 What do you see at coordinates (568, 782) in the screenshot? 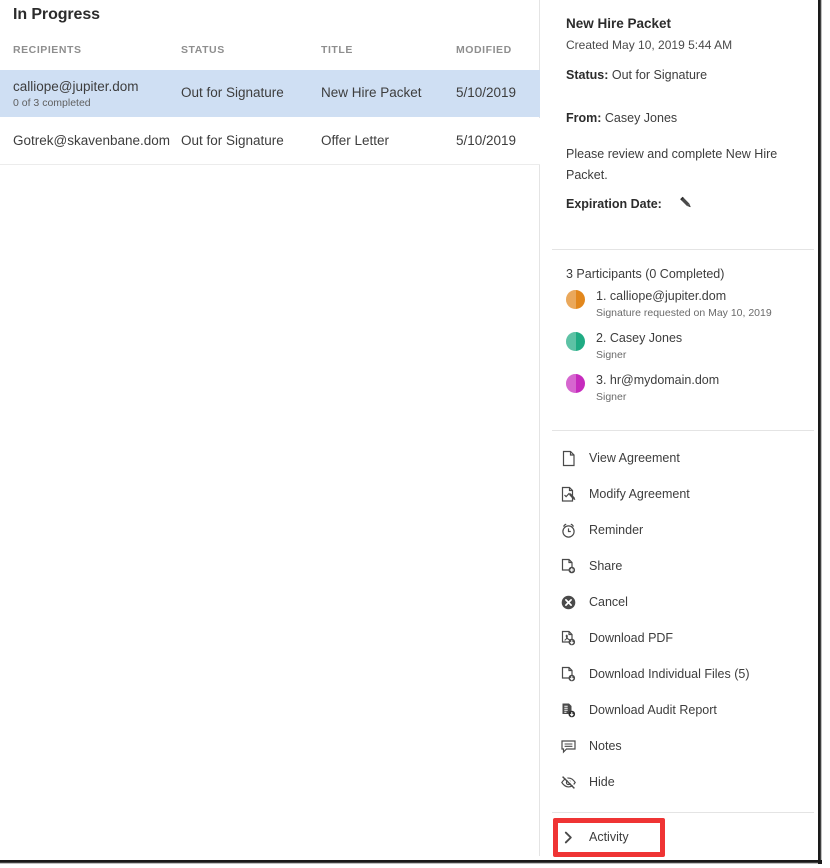
I see `eye-hidden-icon` at bounding box center [568, 782].